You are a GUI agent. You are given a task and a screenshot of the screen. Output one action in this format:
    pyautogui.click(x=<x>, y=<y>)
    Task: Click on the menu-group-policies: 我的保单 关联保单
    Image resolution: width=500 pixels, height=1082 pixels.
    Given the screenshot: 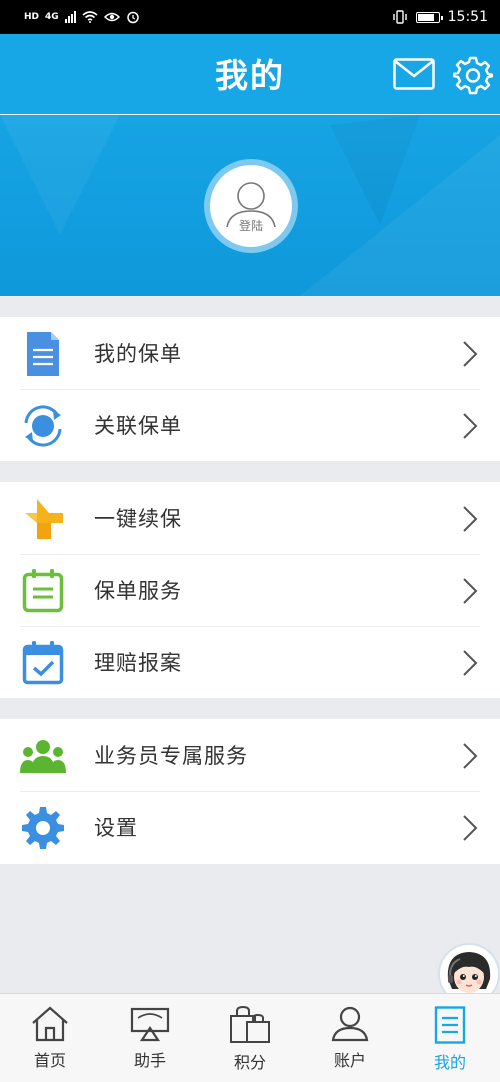 What is the action you would take?
    pyautogui.click(x=250, y=389)
    